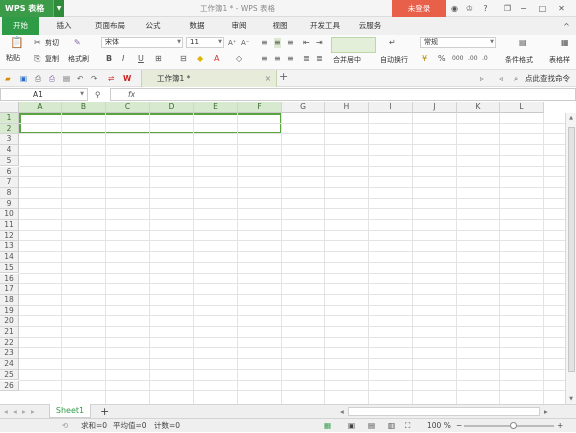 Image resolution: width=576 pixels, height=433 pixels. What do you see at coordinates (391, 426) in the screenshot?
I see `reading-view-icon: ▥` at bounding box center [391, 426].